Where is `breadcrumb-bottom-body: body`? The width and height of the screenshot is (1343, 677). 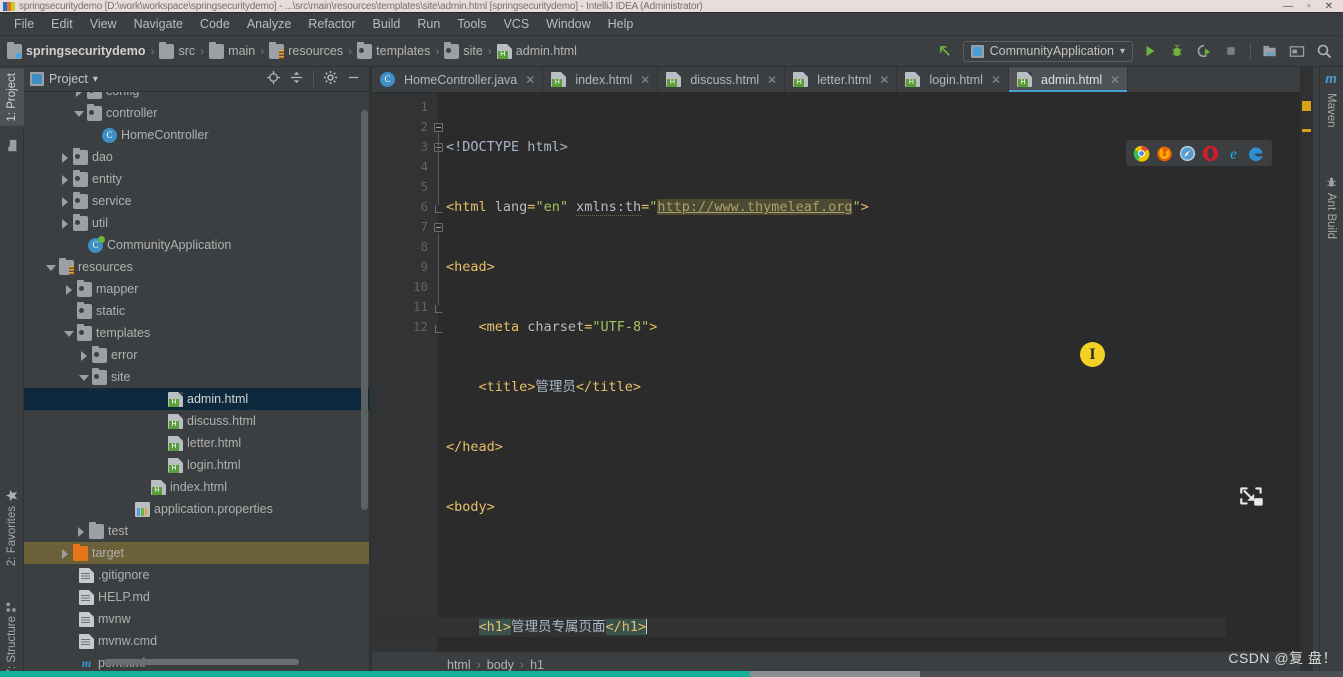
breadcrumb-bottom-body: body is located at coordinates (500, 665).